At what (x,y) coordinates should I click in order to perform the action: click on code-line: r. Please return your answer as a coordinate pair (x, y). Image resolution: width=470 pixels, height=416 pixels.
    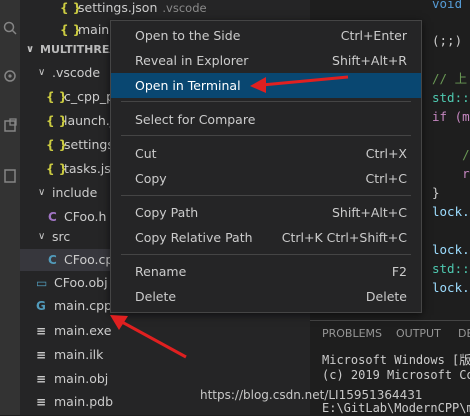
    Looking at the image, I should click on (451, 173).